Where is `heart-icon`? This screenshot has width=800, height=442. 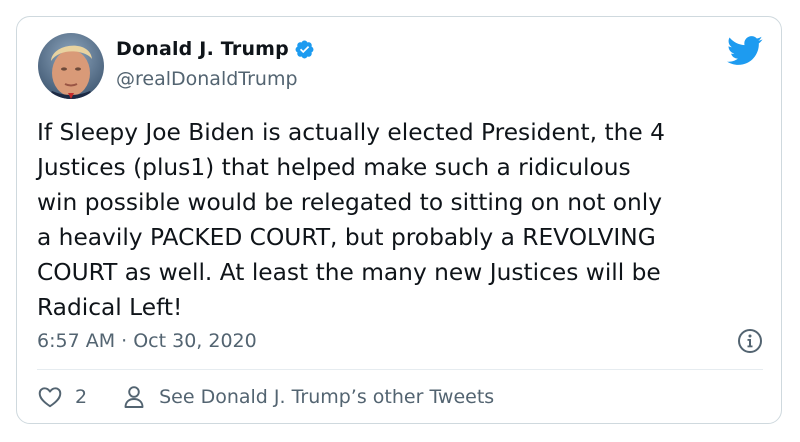 heart-icon is located at coordinates (50, 397).